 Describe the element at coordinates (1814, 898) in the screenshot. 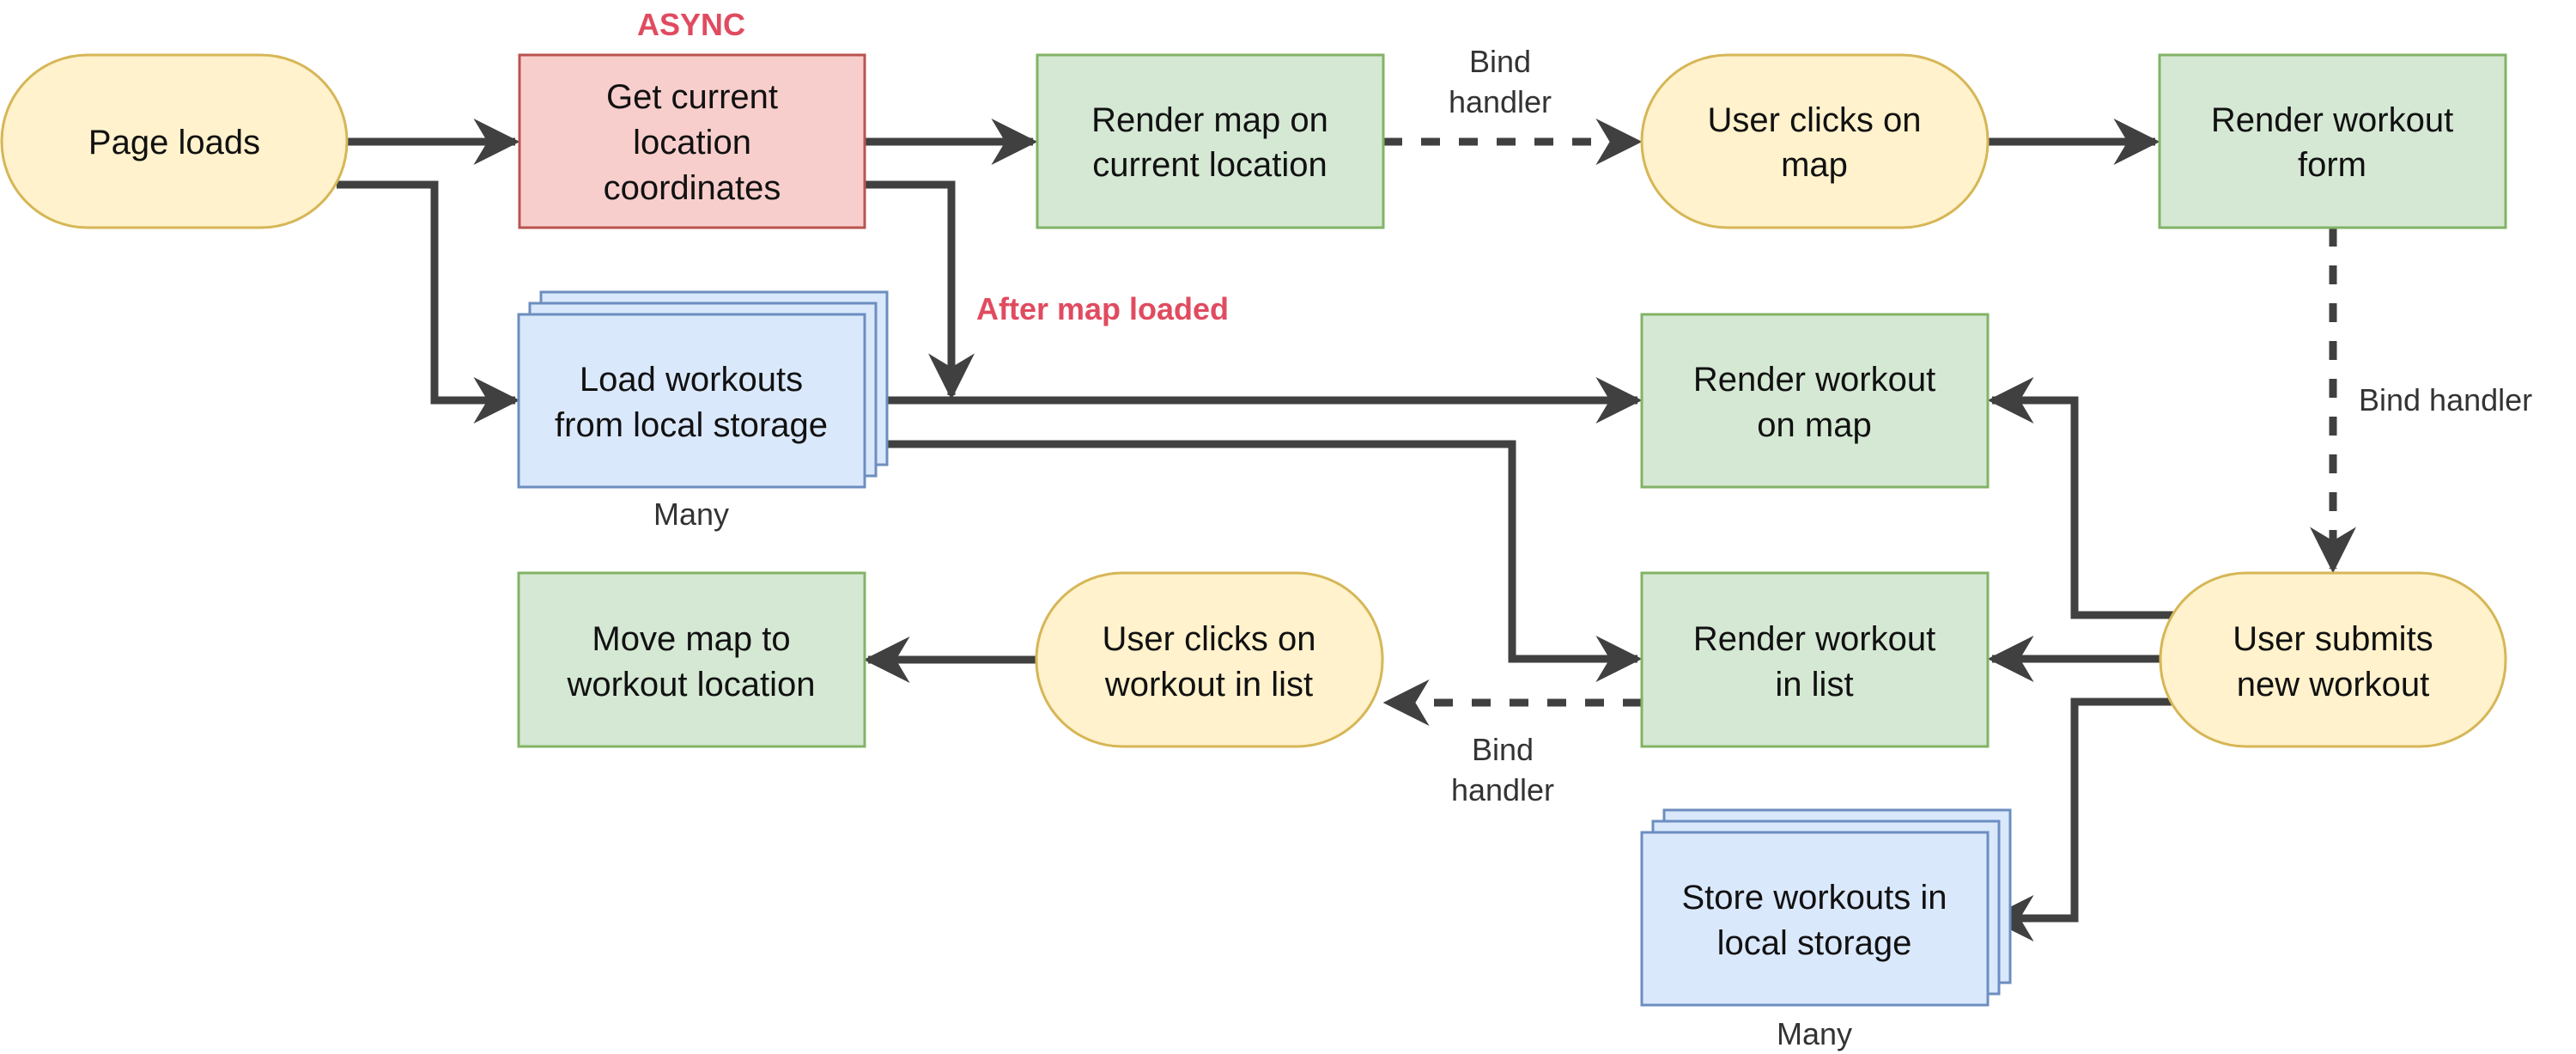

I see `node-label: Store workouts in` at that location.